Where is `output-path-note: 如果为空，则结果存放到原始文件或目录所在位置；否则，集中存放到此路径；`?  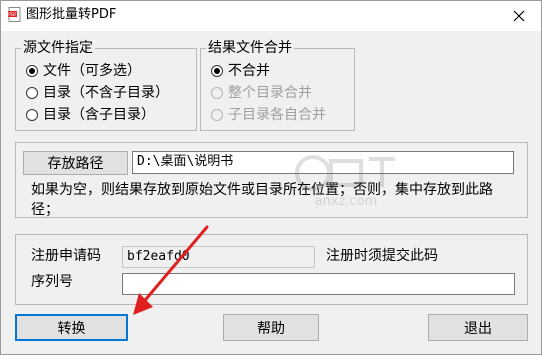
output-path-note: 如果为空，则结果存放到原始文件或目录所在位置；否则，集中存放到此路径； is located at coordinates (262, 200).